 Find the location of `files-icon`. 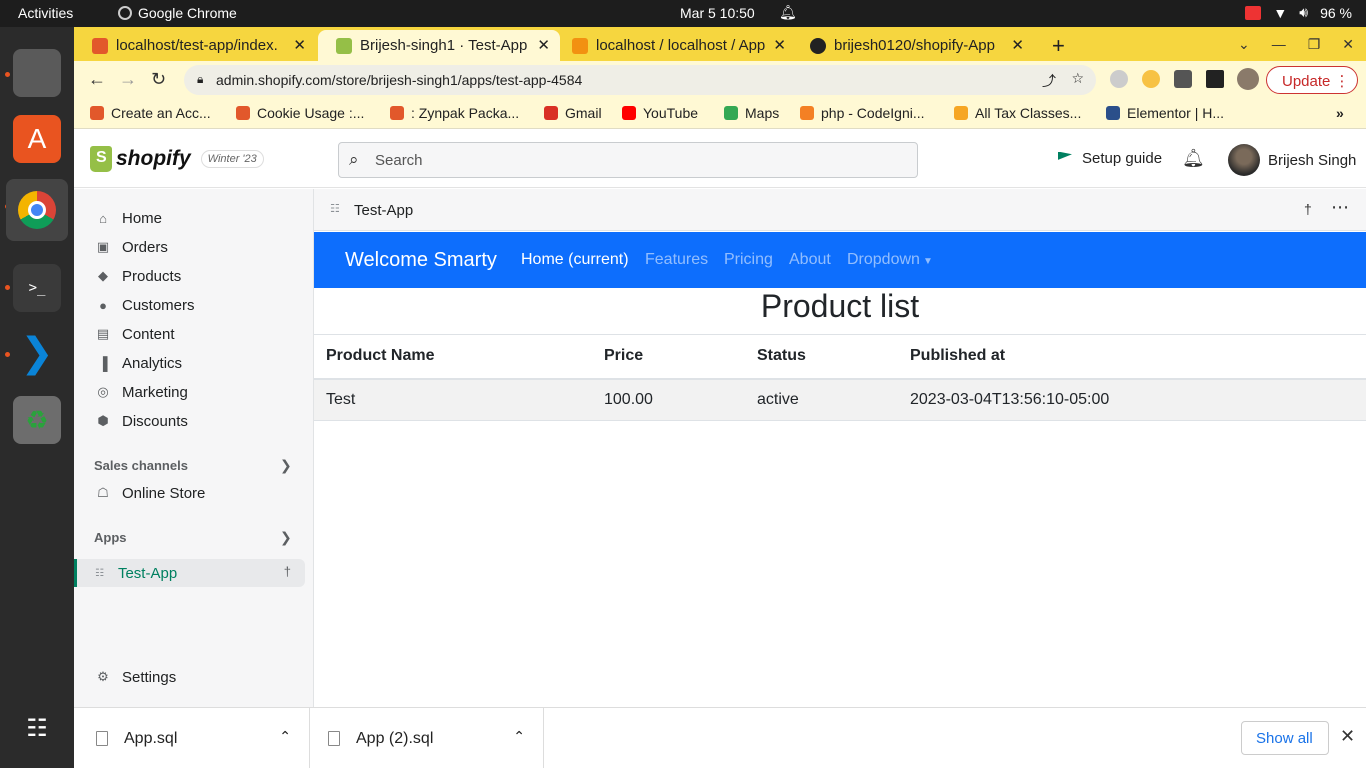

files-icon is located at coordinates (37, 73).